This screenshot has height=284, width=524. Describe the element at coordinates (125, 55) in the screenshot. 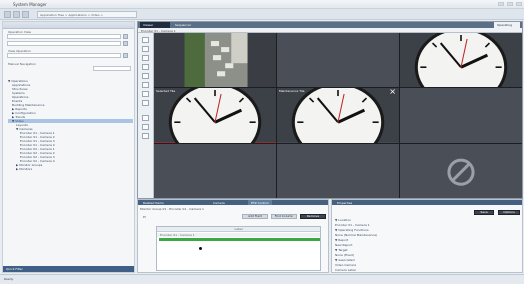

I see `view-operation-button` at that location.